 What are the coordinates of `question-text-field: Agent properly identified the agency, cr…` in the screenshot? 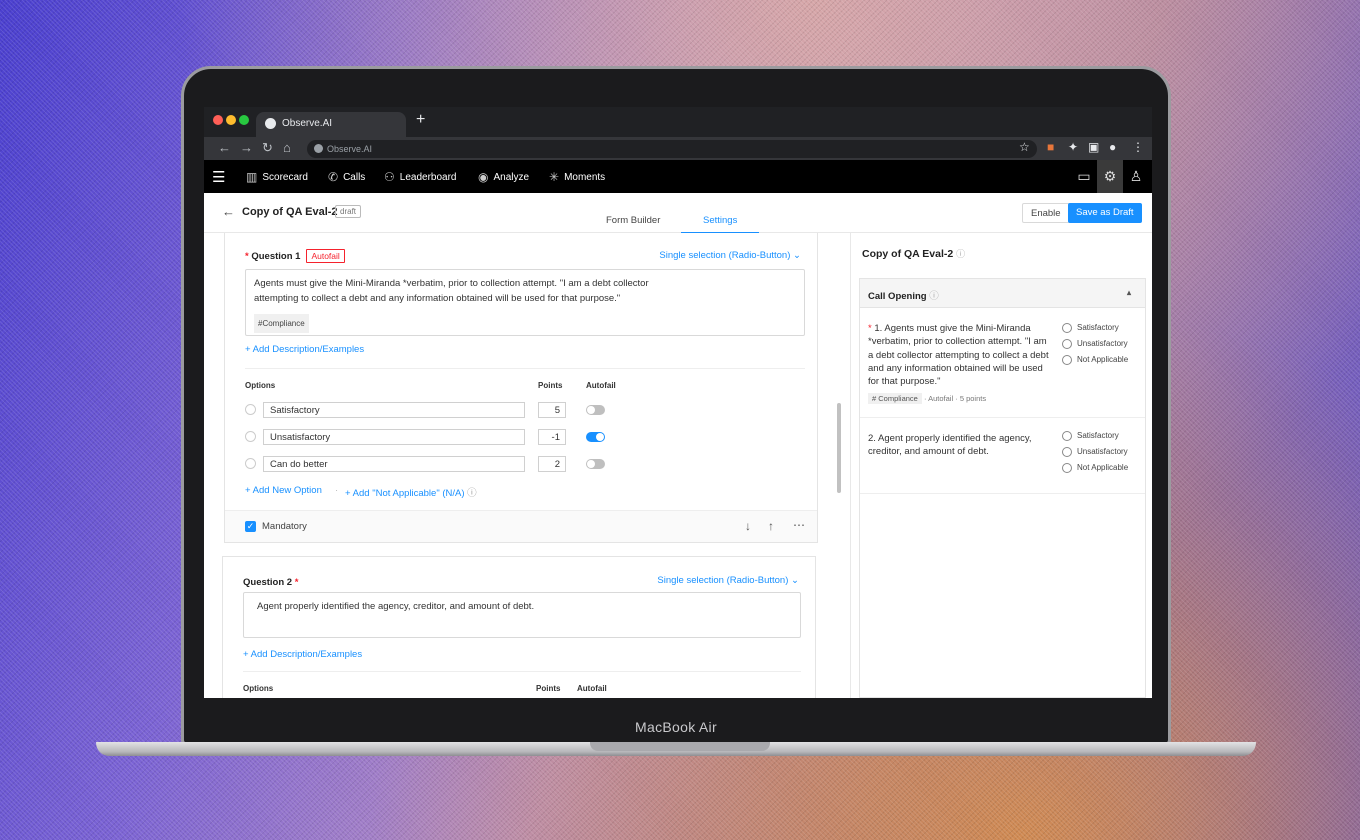 It's located at (522, 615).